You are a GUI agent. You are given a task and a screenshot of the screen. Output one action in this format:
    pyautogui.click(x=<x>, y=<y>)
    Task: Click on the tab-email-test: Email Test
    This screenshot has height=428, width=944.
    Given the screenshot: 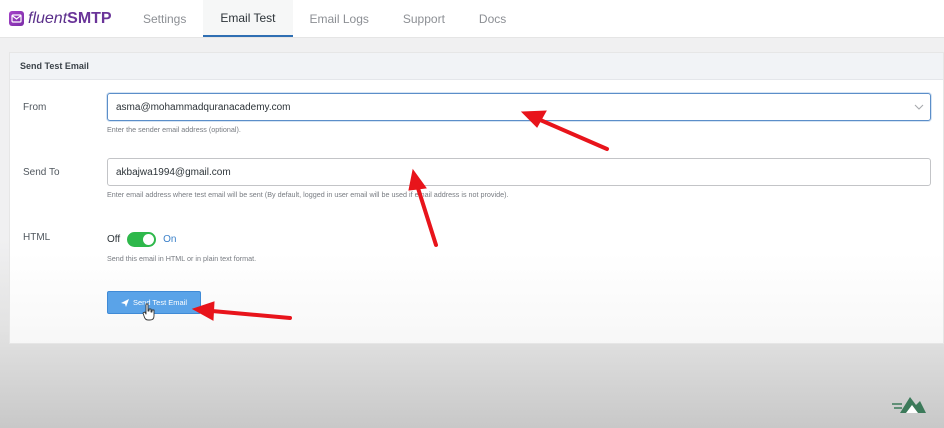 What is the action you would take?
    pyautogui.click(x=248, y=18)
    